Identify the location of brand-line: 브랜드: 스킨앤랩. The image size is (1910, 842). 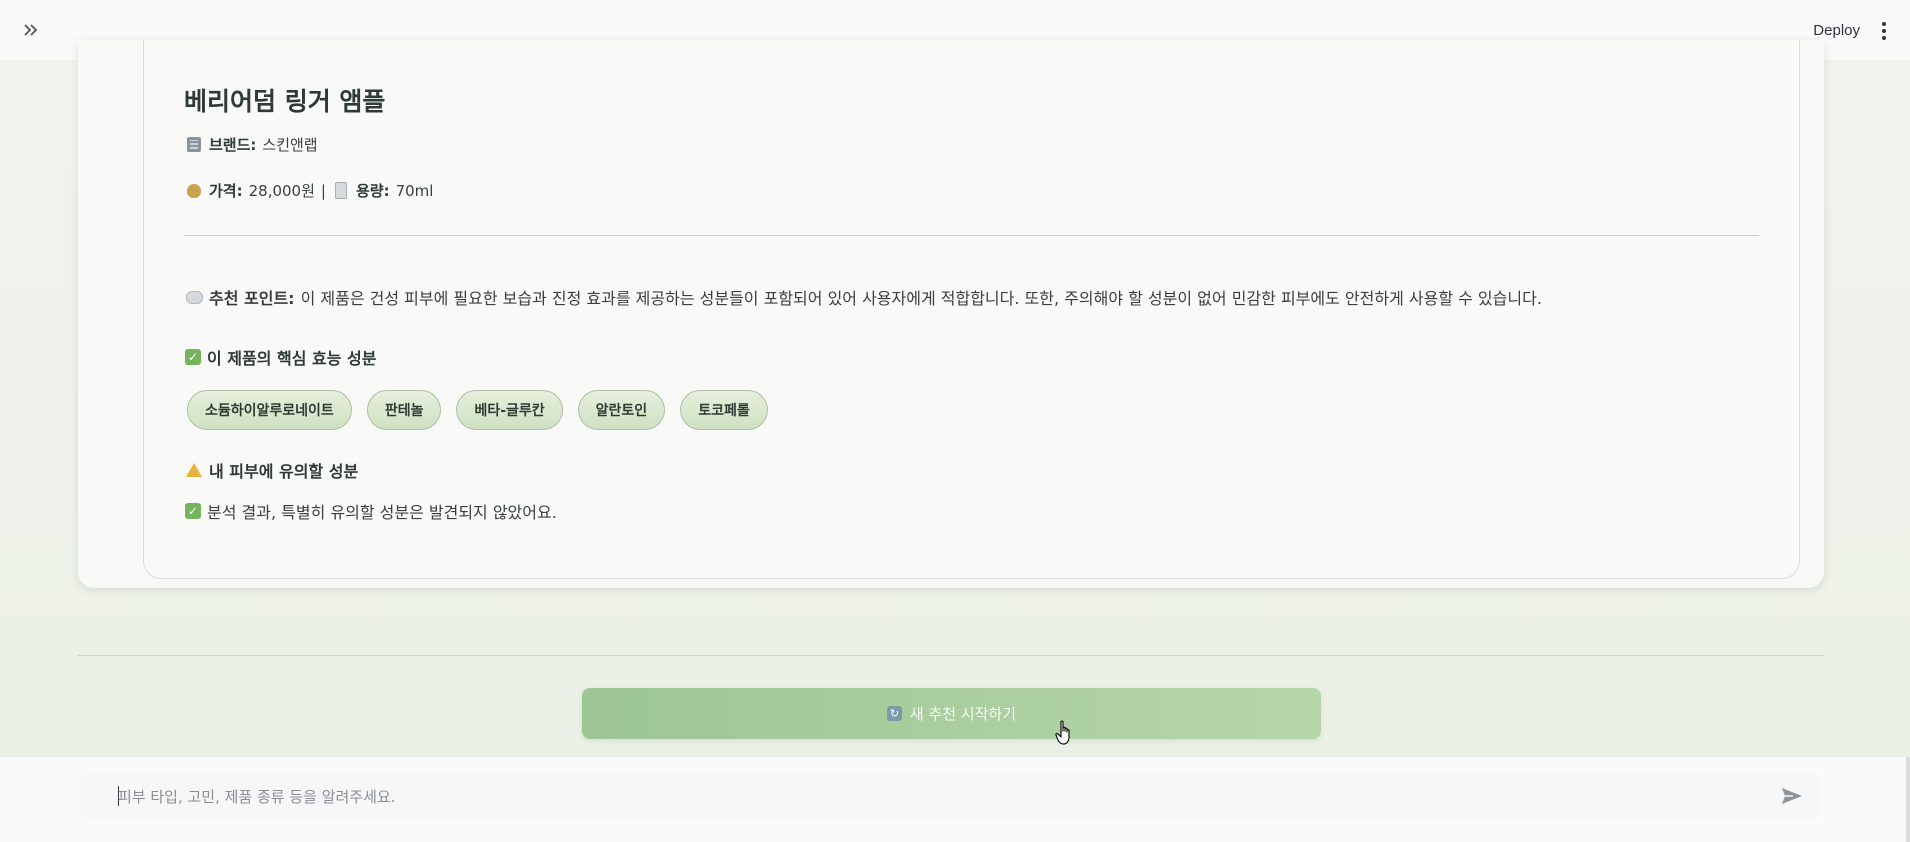
(251, 144).